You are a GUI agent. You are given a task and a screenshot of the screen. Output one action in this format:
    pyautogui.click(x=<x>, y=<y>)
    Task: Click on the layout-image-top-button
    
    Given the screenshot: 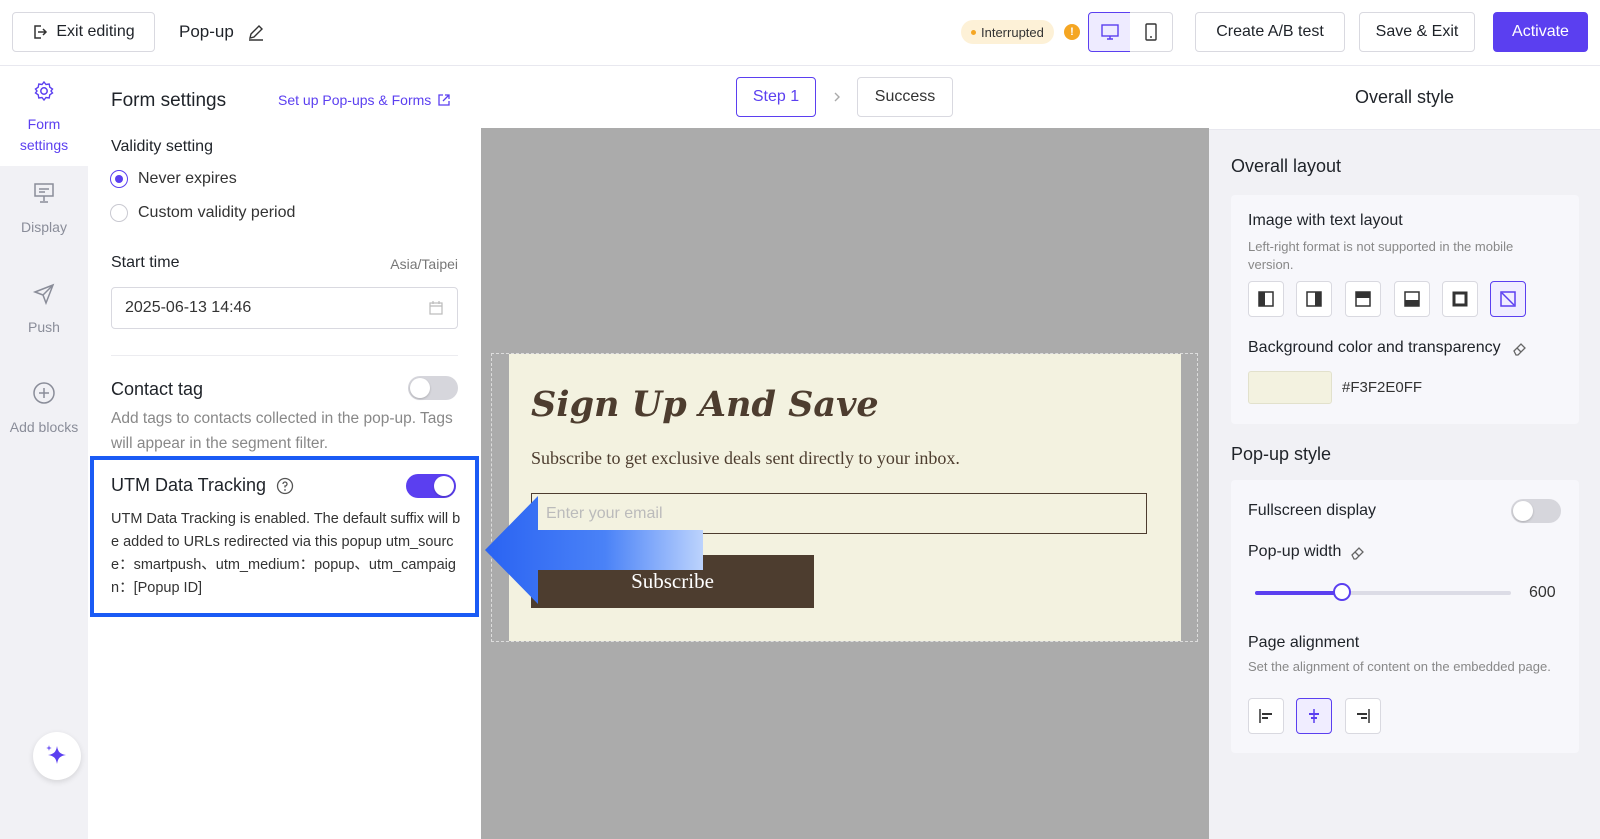 What is the action you would take?
    pyautogui.click(x=1363, y=299)
    